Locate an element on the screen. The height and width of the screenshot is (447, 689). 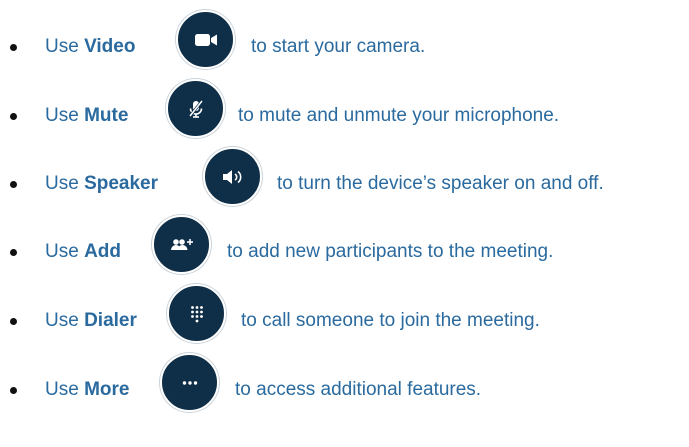
item-label: Add is located at coordinates (103, 251).